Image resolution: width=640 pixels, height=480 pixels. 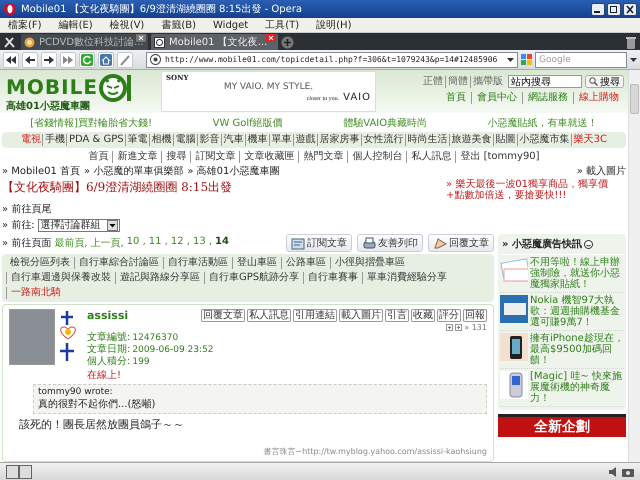 I want to click on forum-link: 自行車賽事, so click(x=332, y=278).